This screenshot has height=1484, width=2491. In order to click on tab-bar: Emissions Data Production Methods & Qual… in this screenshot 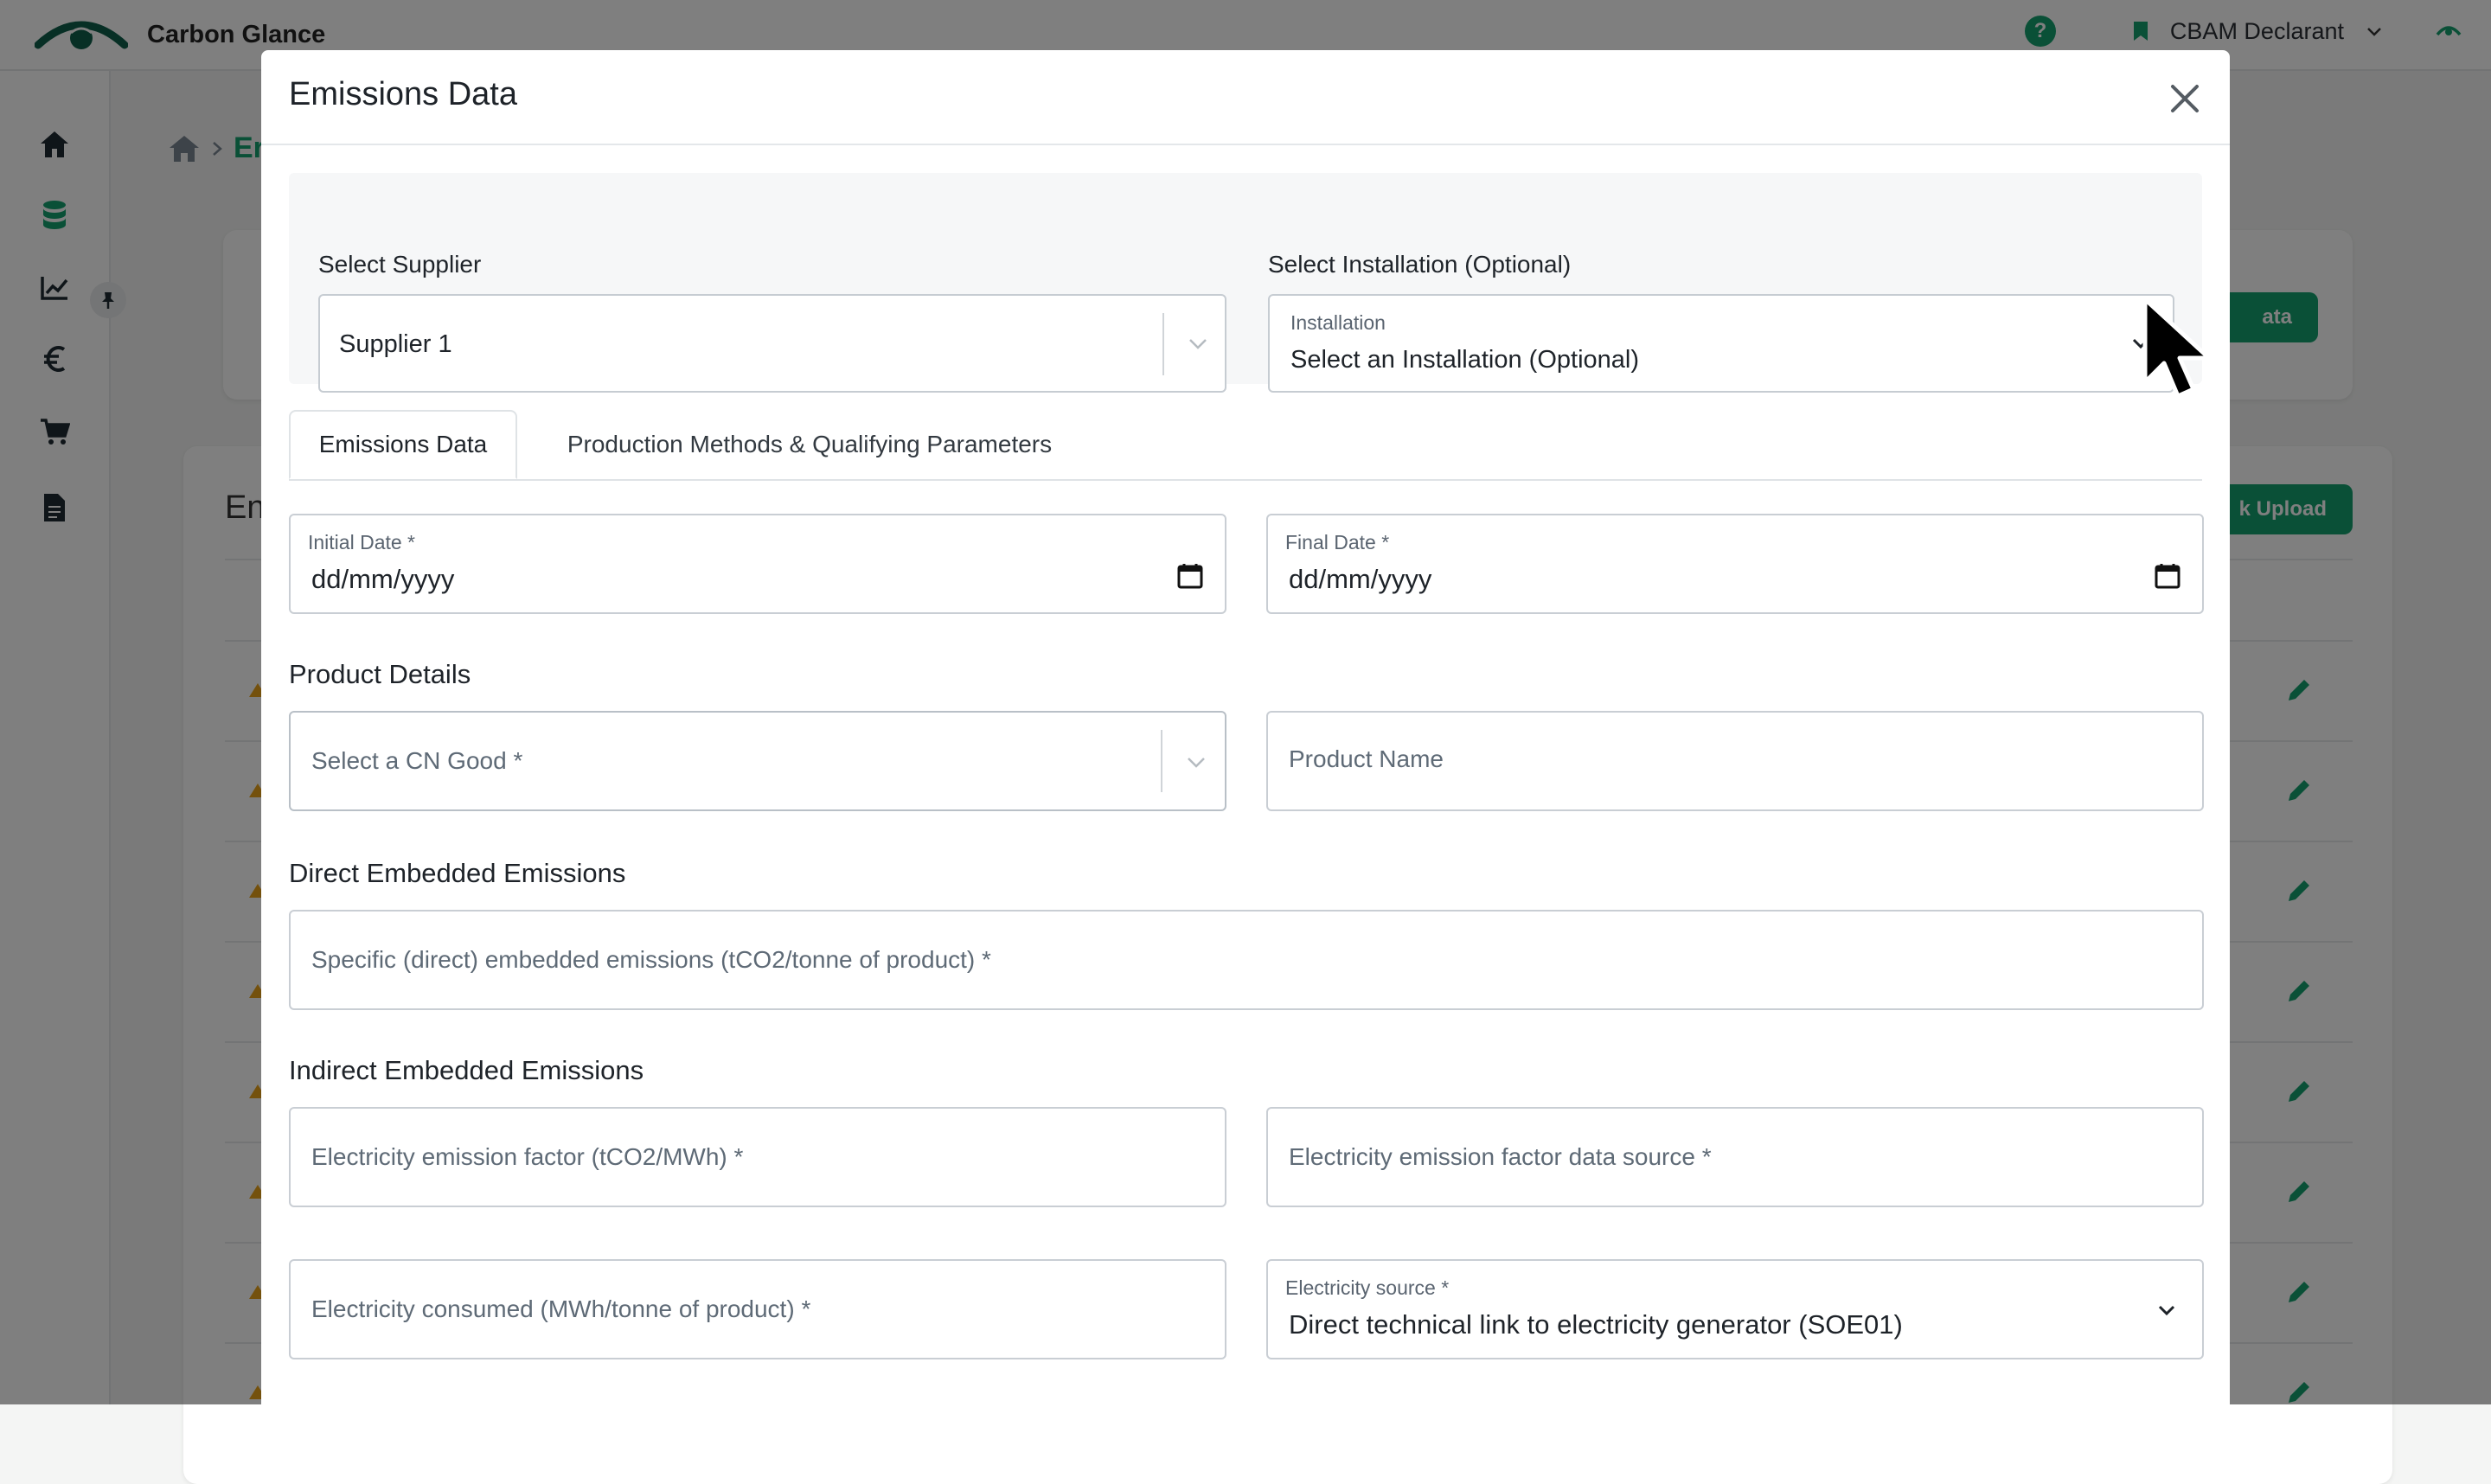, I will do `click(1246, 445)`.